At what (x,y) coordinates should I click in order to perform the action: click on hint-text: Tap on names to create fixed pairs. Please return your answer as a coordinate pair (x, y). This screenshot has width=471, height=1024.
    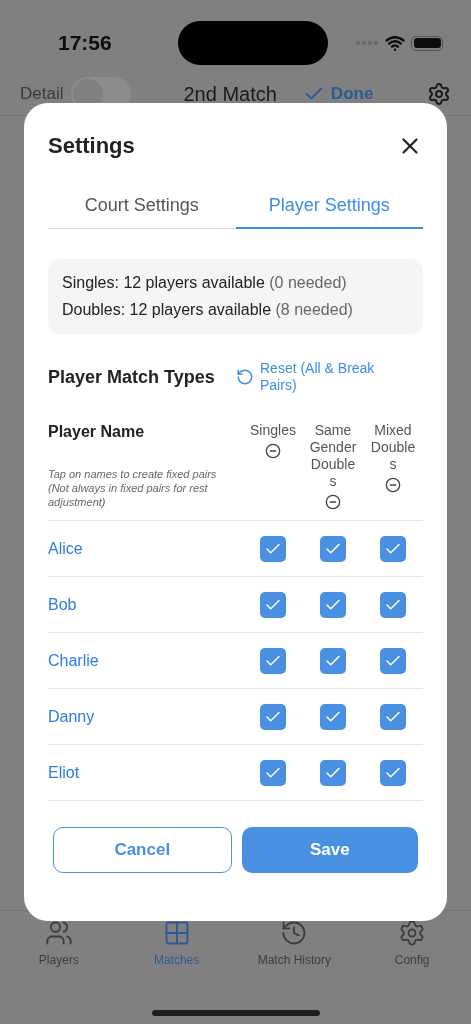
    Looking at the image, I should click on (133, 474).